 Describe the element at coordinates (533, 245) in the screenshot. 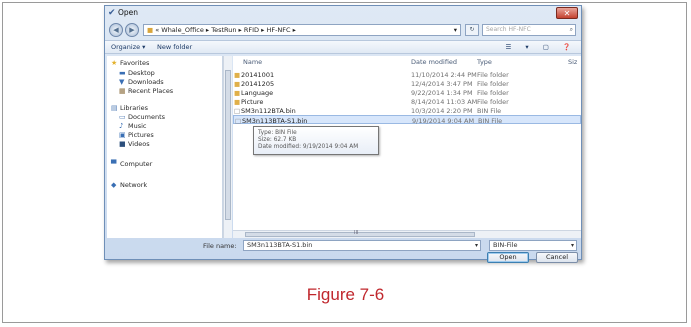

I see `file-type-select: BIN-File ▾` at that location.